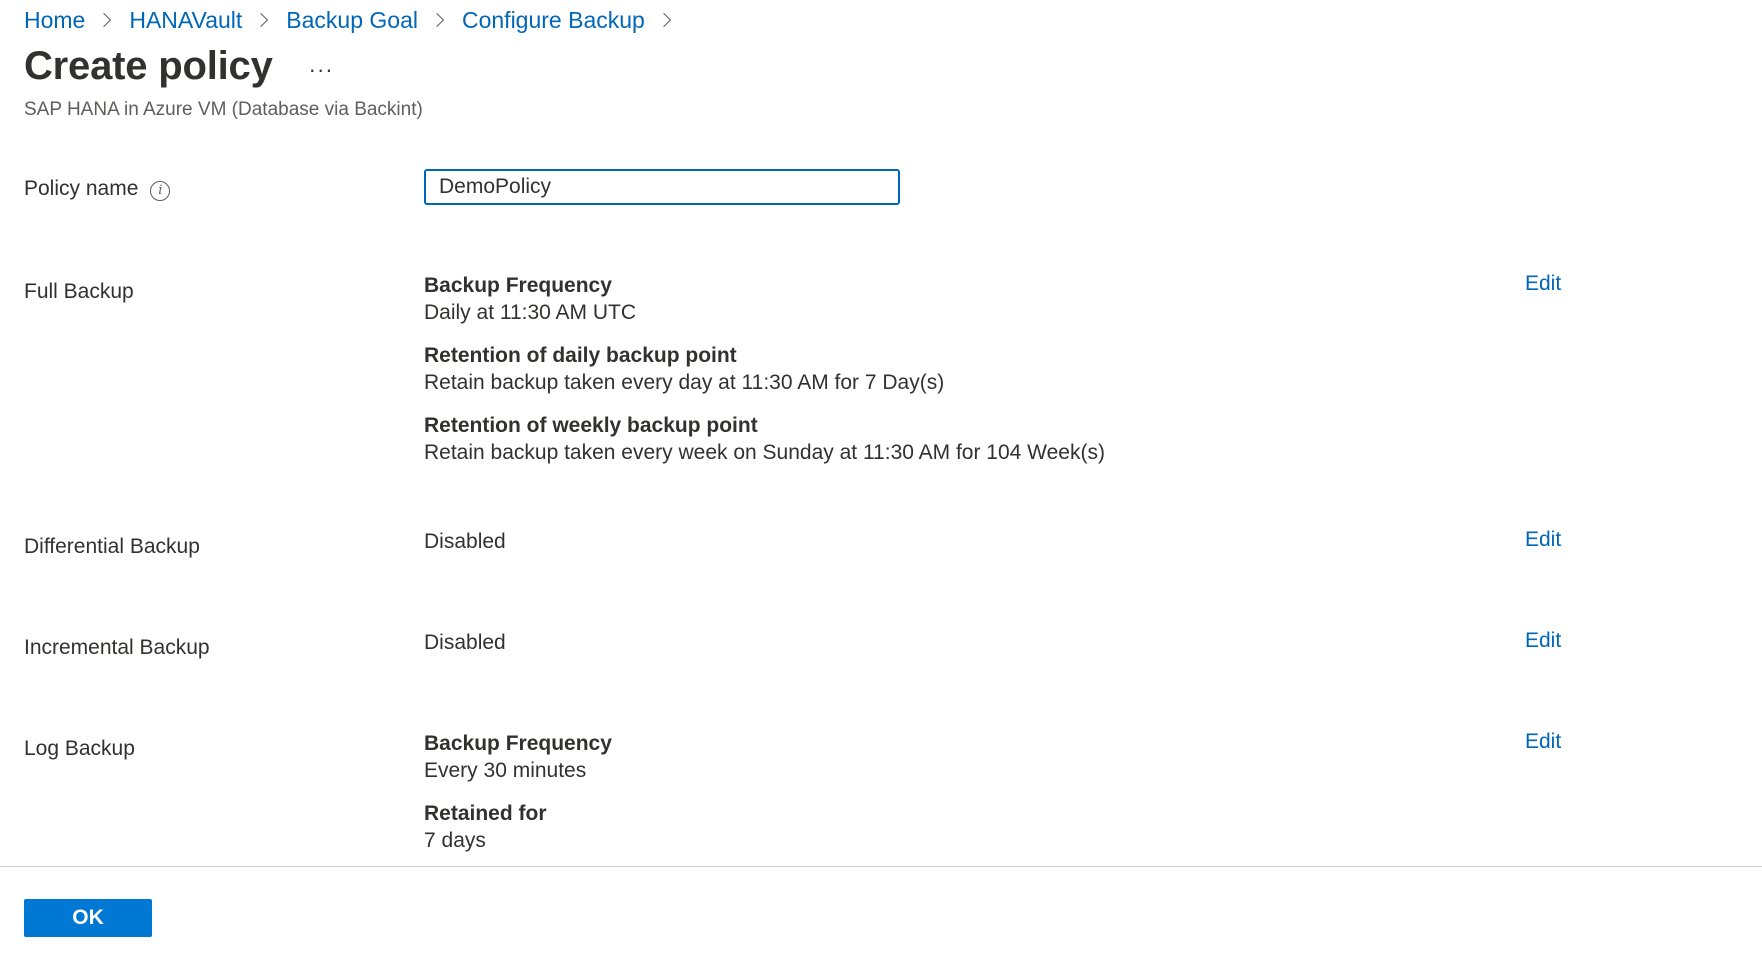 The height and width of the screenshot is (970, 1762). Describe the element at coordinates (465, 541) in the screenshot. I see `differential-backup-value: Disabled` at that location.